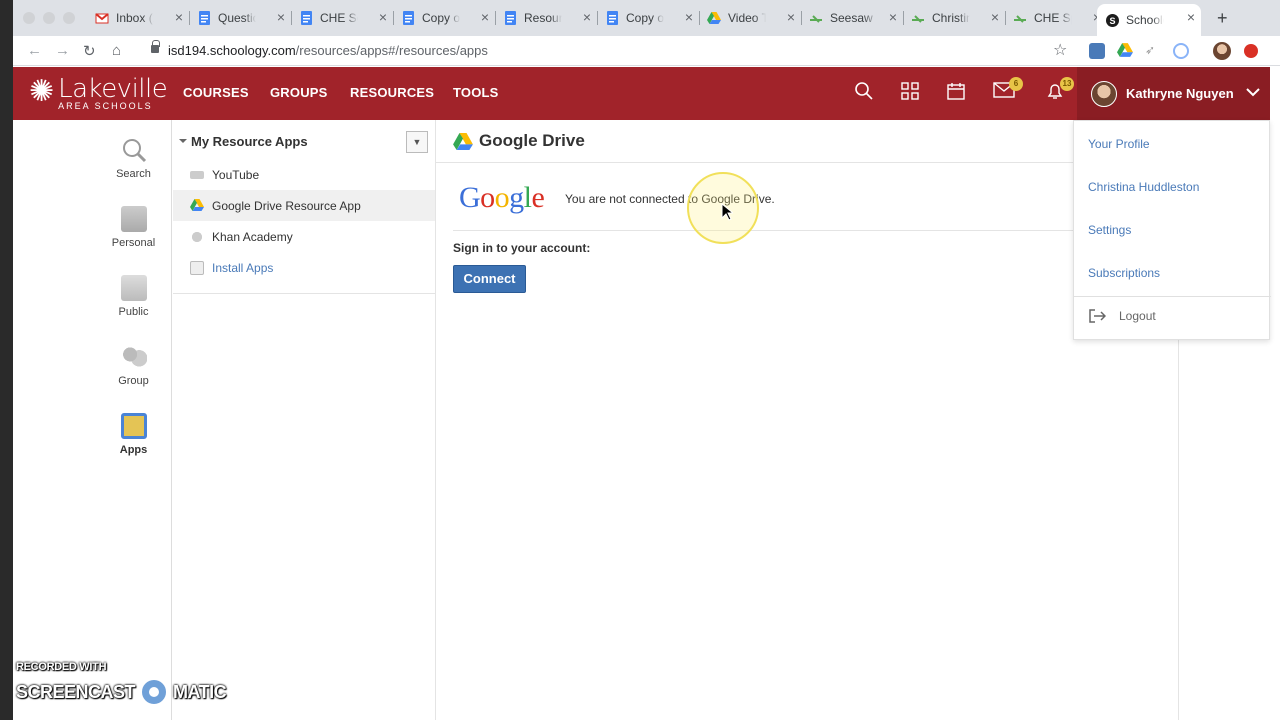 This screenshot has height=720, width=1280. Describe the element at coordinates (49, 18) in the screenshot. I see `window-controls` at that location.